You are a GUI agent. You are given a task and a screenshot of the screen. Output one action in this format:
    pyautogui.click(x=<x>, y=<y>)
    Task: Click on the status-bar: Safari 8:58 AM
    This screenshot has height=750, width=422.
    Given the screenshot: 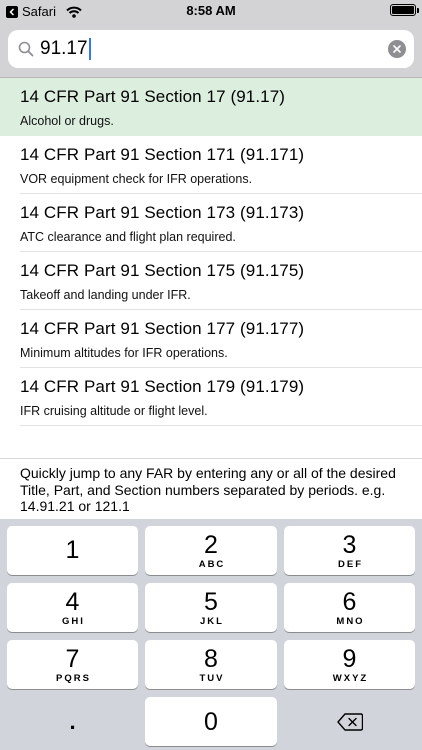 What is the action you would take?
    pyautogui.click(x=211, y=11)
    